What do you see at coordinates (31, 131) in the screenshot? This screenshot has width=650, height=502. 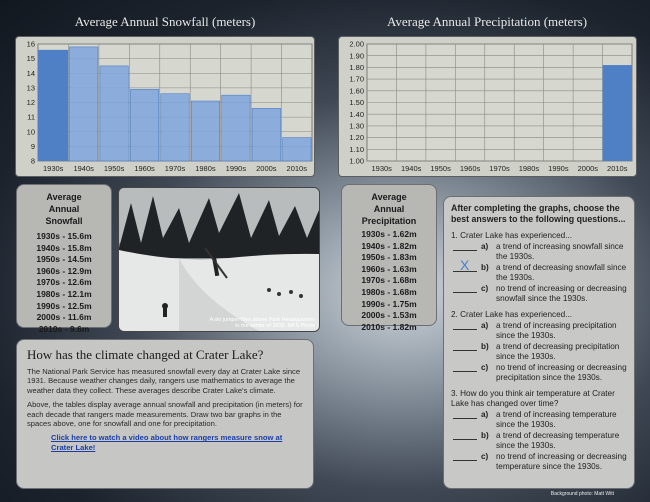 I see `y-tick-label: 10` at bounding box center [31, 131].